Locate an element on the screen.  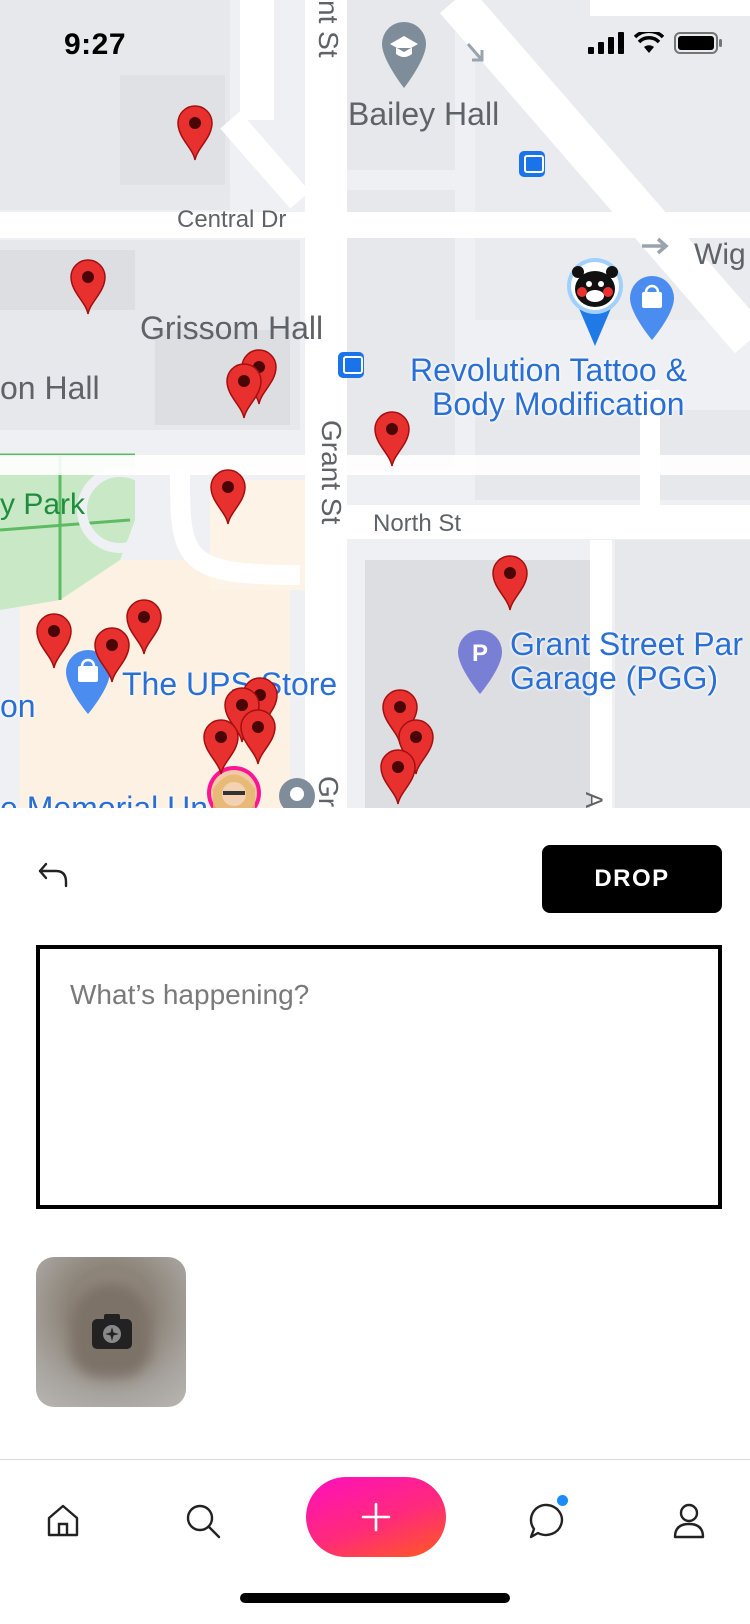
street-label-grant-st: Grant St is located at coordinates (331, 472).